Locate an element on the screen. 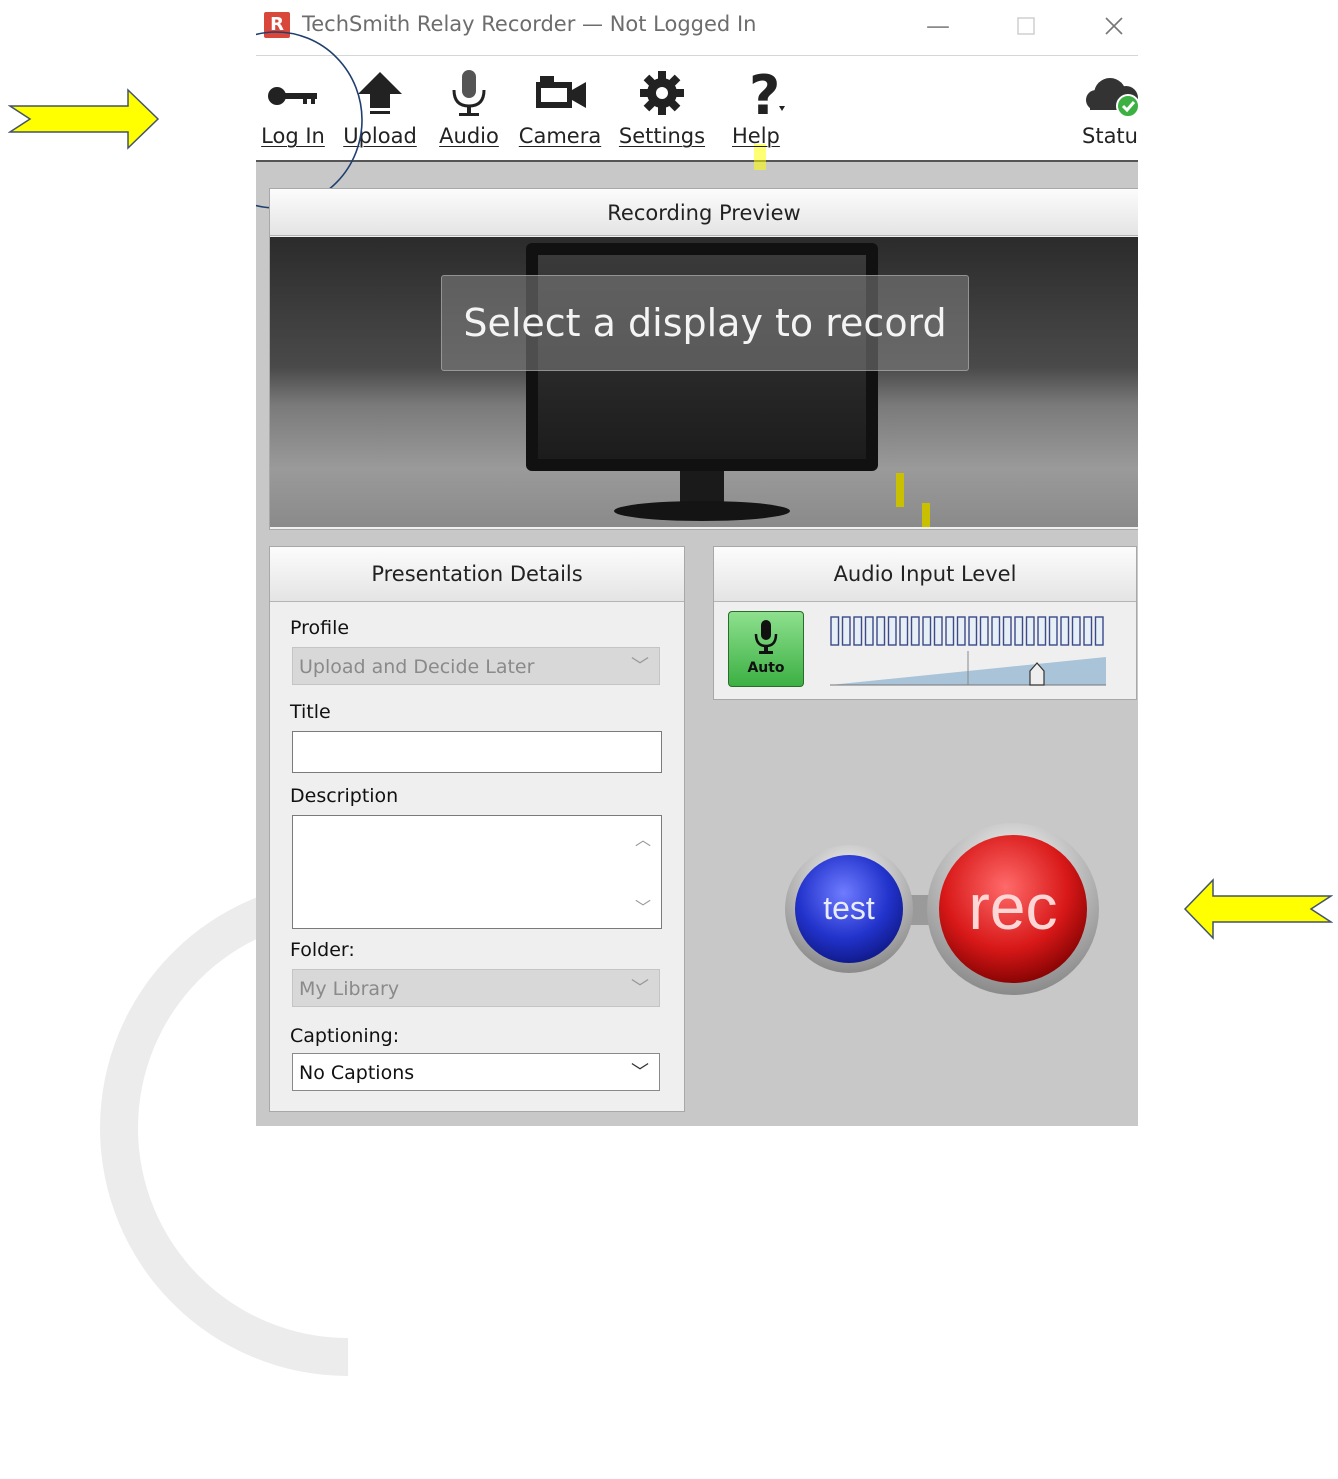 This screenshot has height=1479, width=1338. preview-area: Select a display to record is located at coordinates (704, 382).